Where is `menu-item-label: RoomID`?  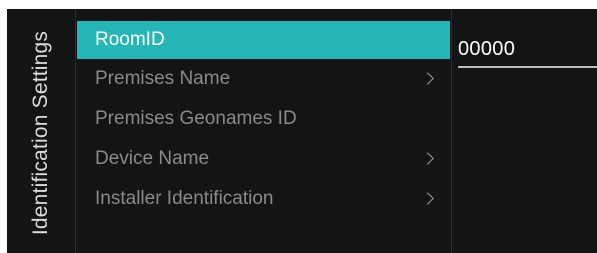 menu-item-label: RoomID is located at coordinates (130, 39).